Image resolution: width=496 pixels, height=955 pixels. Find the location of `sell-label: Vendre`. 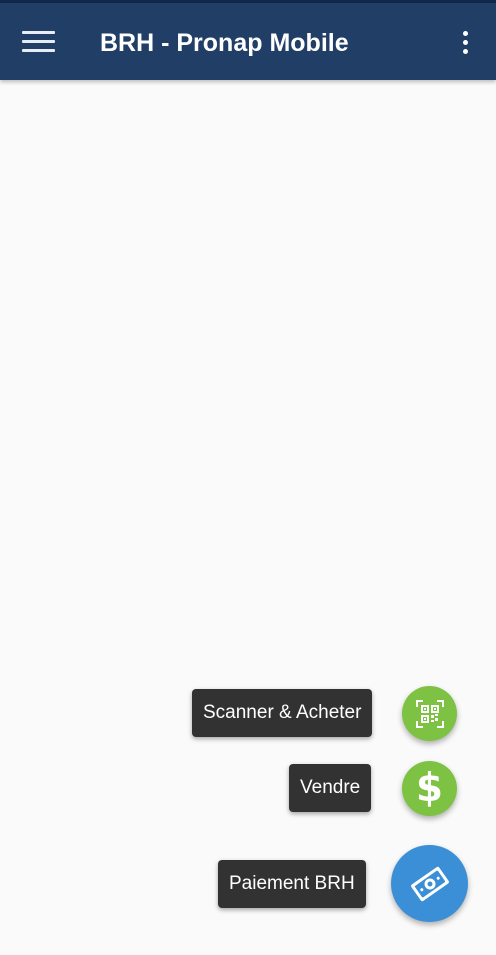

sell-label: Vendre is located at coordinates (330, 788).